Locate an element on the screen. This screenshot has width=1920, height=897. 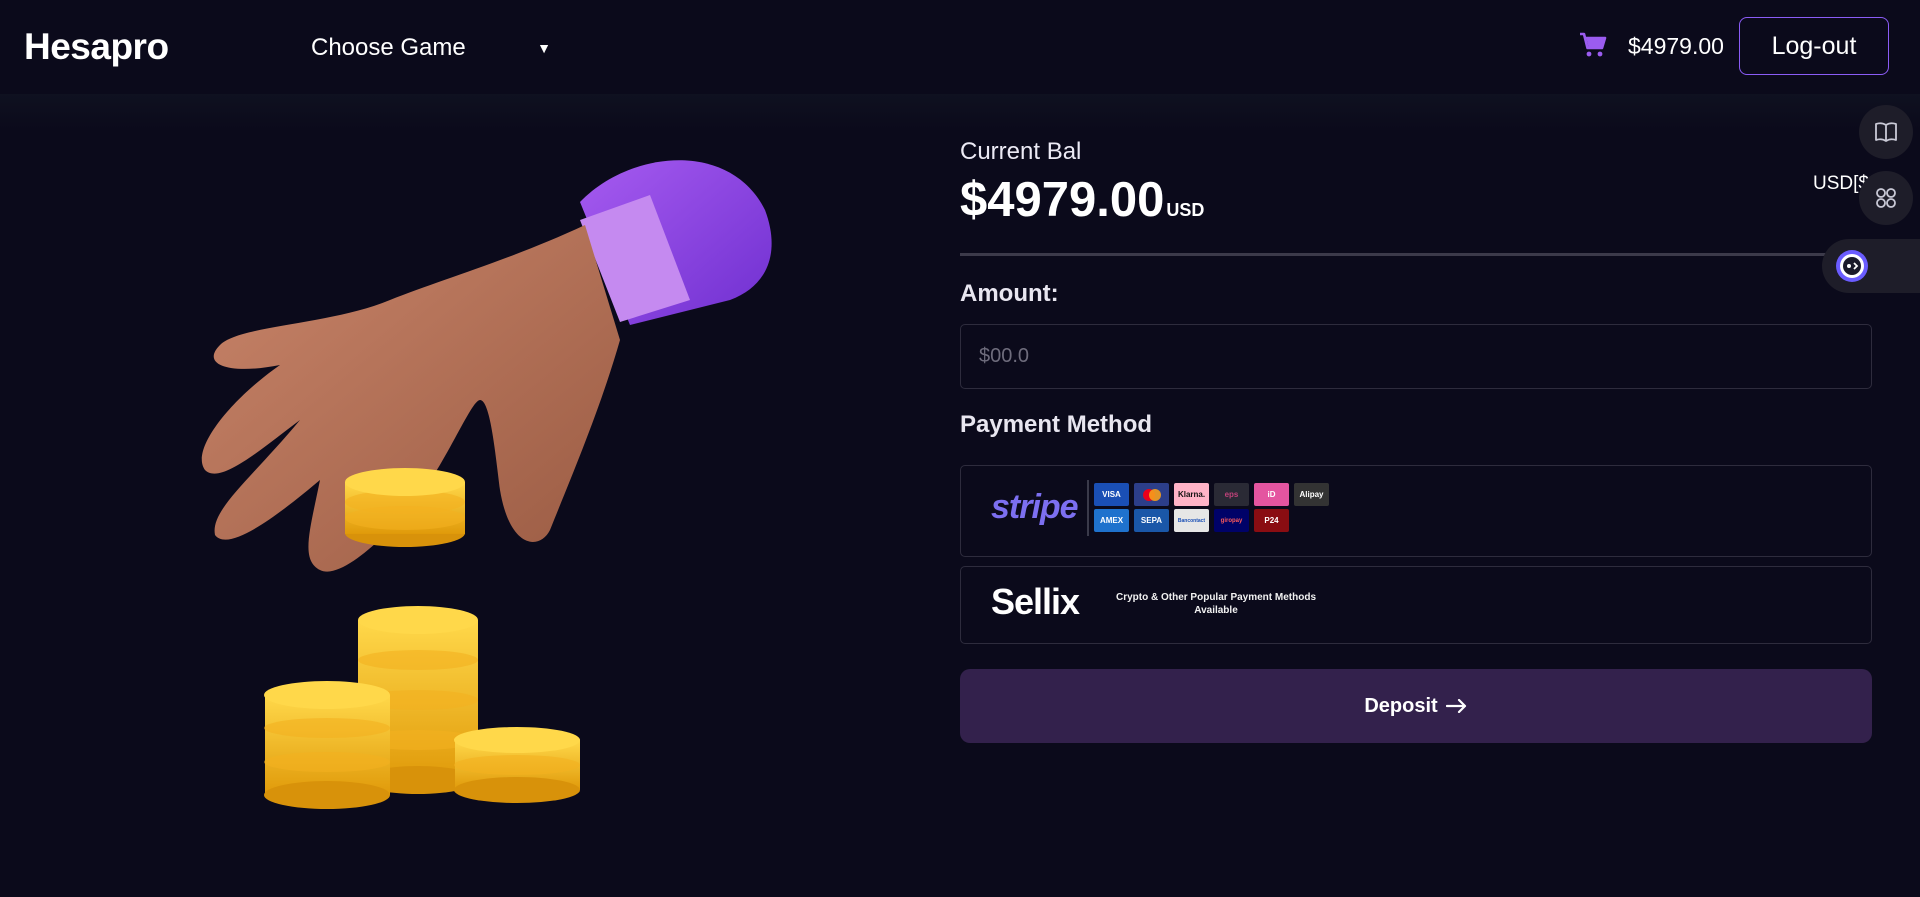
p24-badge: P24 is located at coordinates (1271, 520).